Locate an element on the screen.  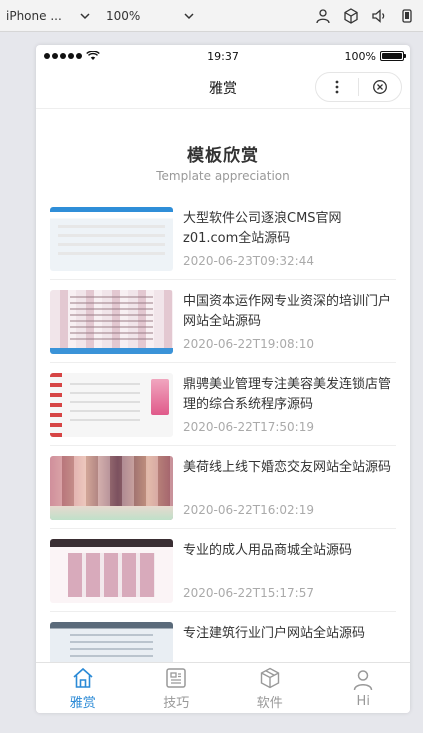
section-header: 模板欣赏 Template appreciation is located at coordinates (223, 146).